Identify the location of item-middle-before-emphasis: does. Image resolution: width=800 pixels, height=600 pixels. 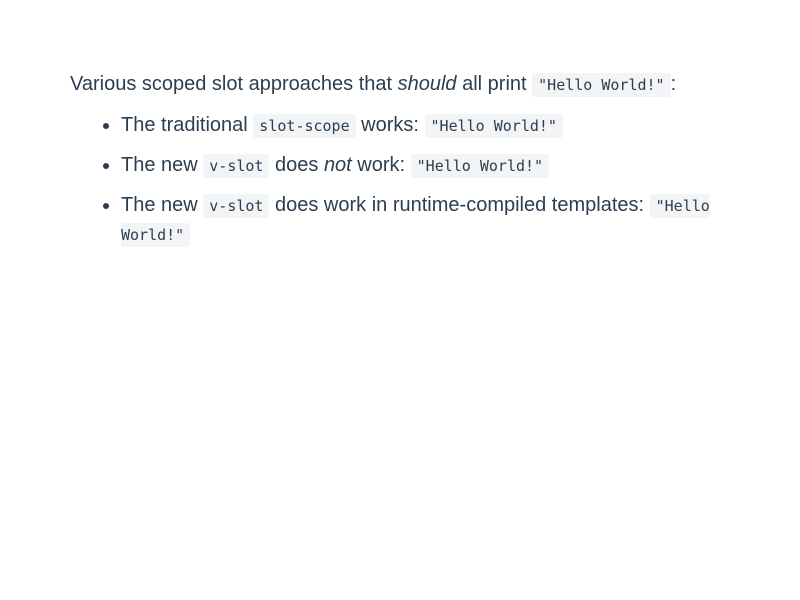
(296, 165).